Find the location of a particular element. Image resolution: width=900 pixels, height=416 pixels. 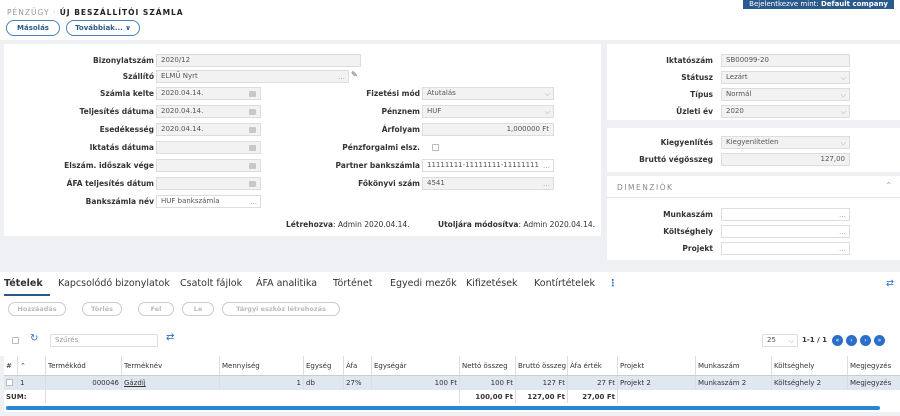

prev-page-icon: ‹ is located at coordinates (851, 340).